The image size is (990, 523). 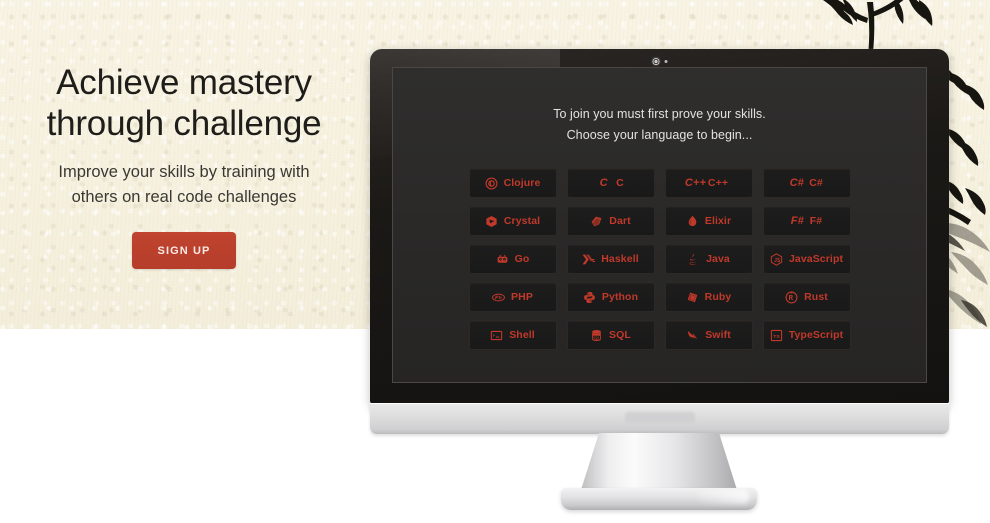 I want to click on language-tile-c: C++ C++, so click(x=708, y=183).